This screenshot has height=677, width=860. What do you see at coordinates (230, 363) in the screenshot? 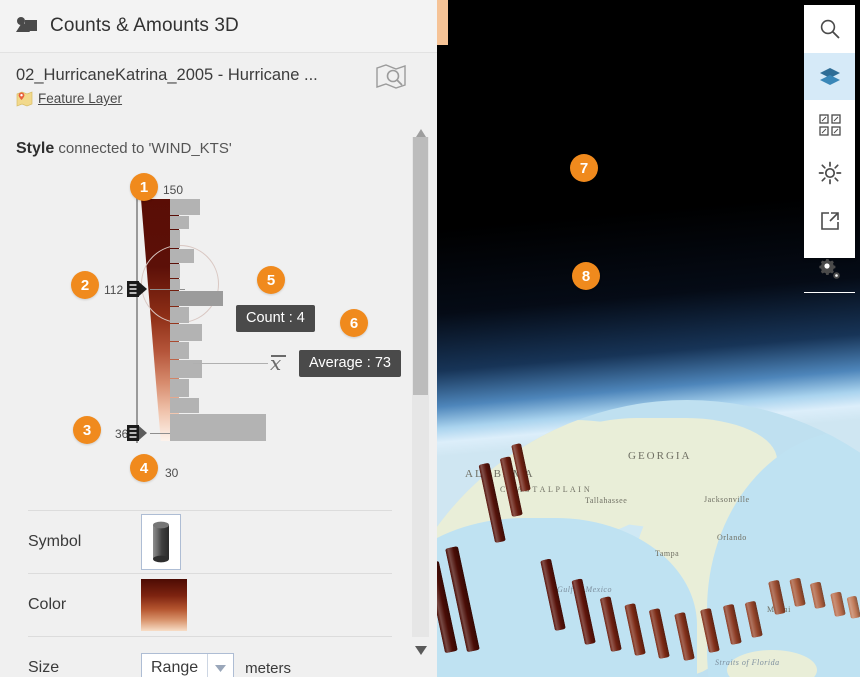
I see `average-leader-line` at bounding box center [230, 363].